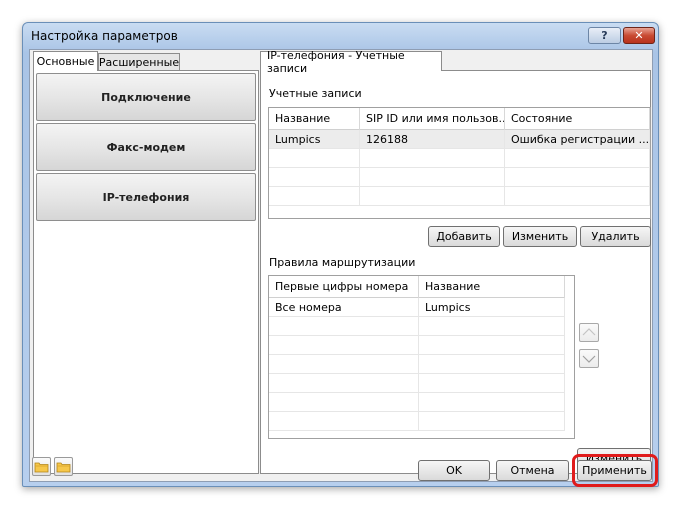  I want to click on accounts-col-name: Название, so click(314, 119).